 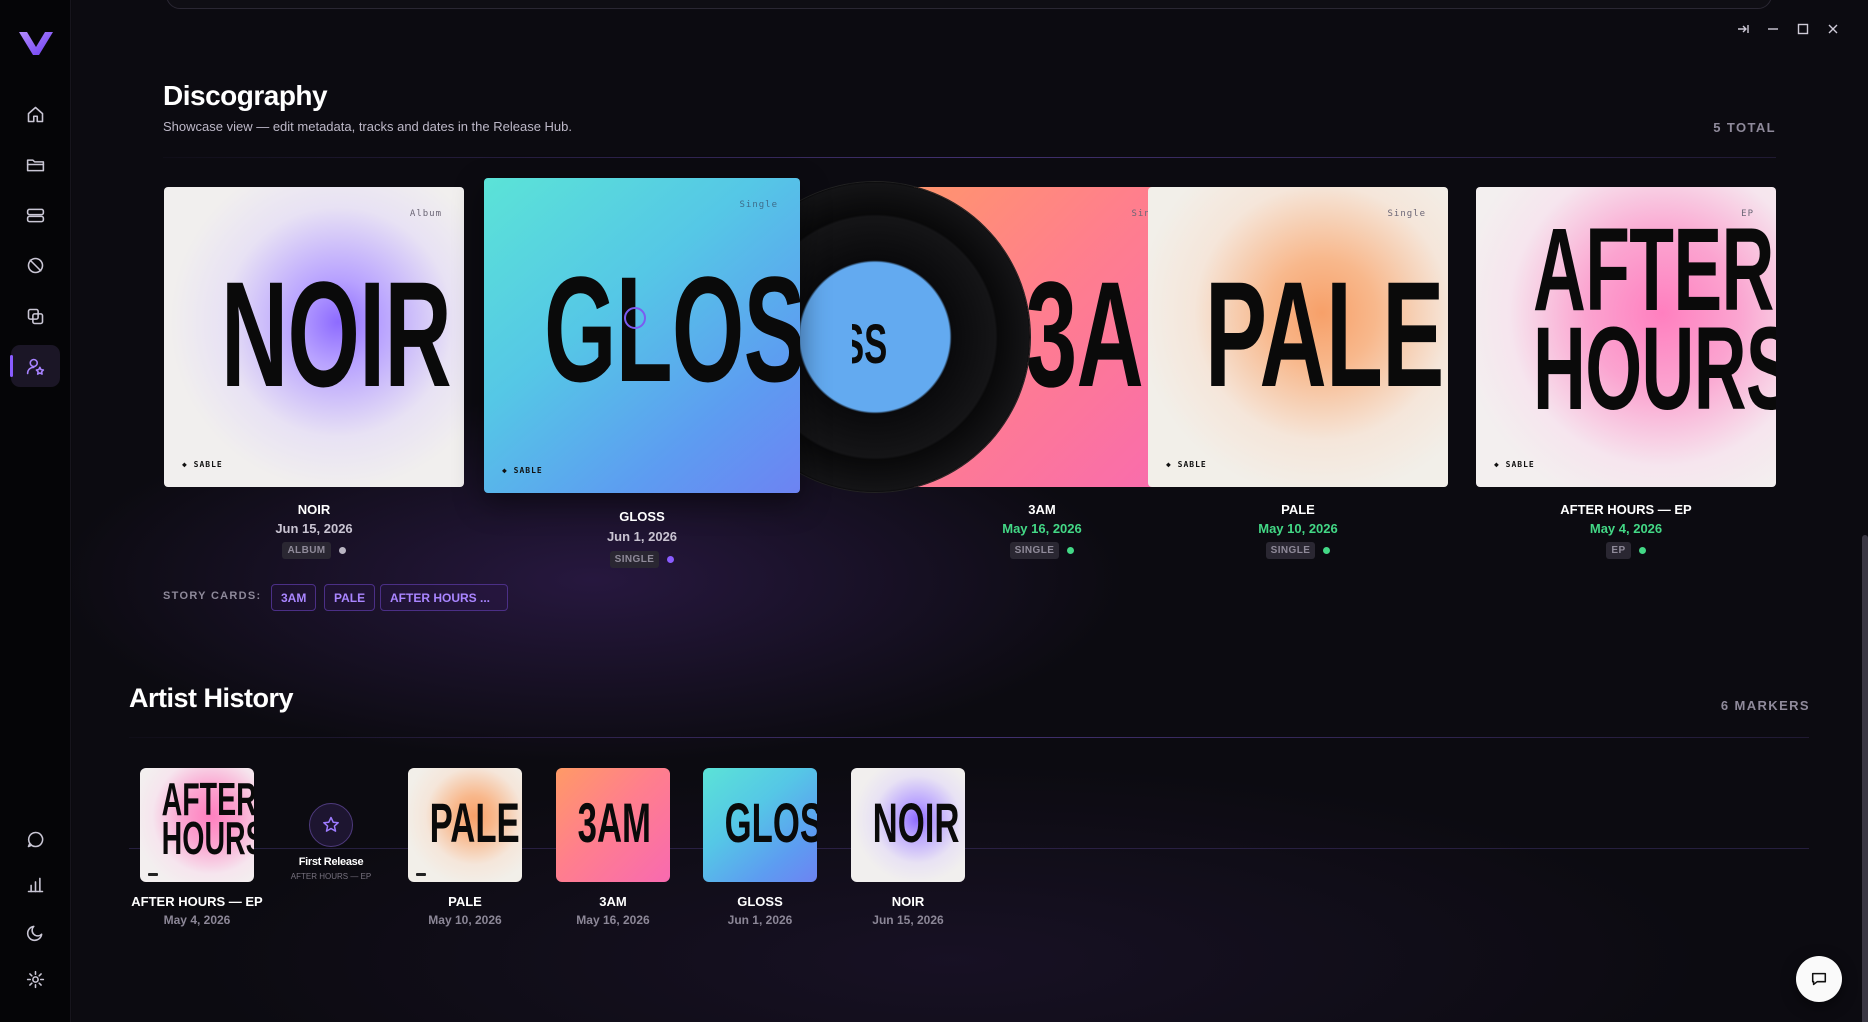 I want to click on milestone-title: First Release, so click(x=331, y=862).